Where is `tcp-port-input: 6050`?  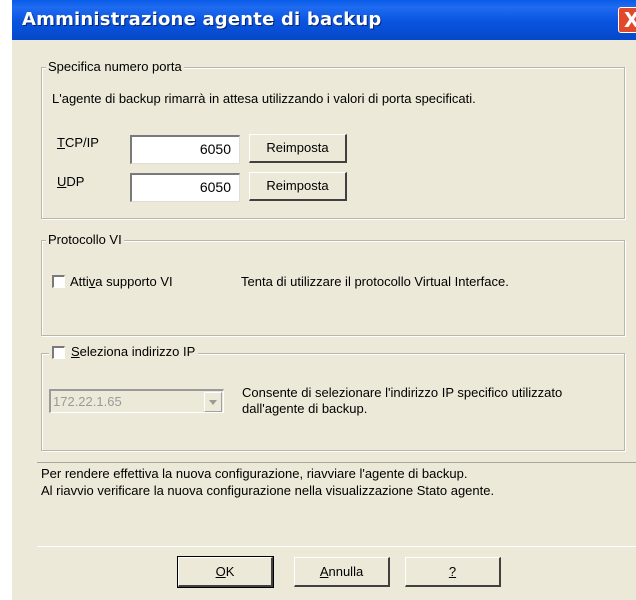
tcp-port-input: 6050 is located at coordinates (185, 149).